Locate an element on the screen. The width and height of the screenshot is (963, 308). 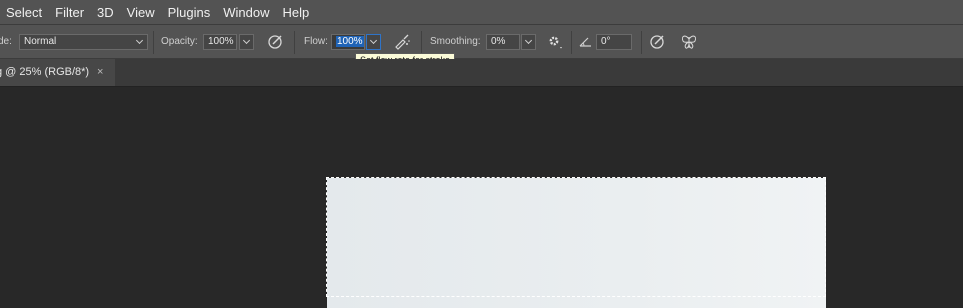
symmetry-butterfly-icon is located at coordinates (689, 42).